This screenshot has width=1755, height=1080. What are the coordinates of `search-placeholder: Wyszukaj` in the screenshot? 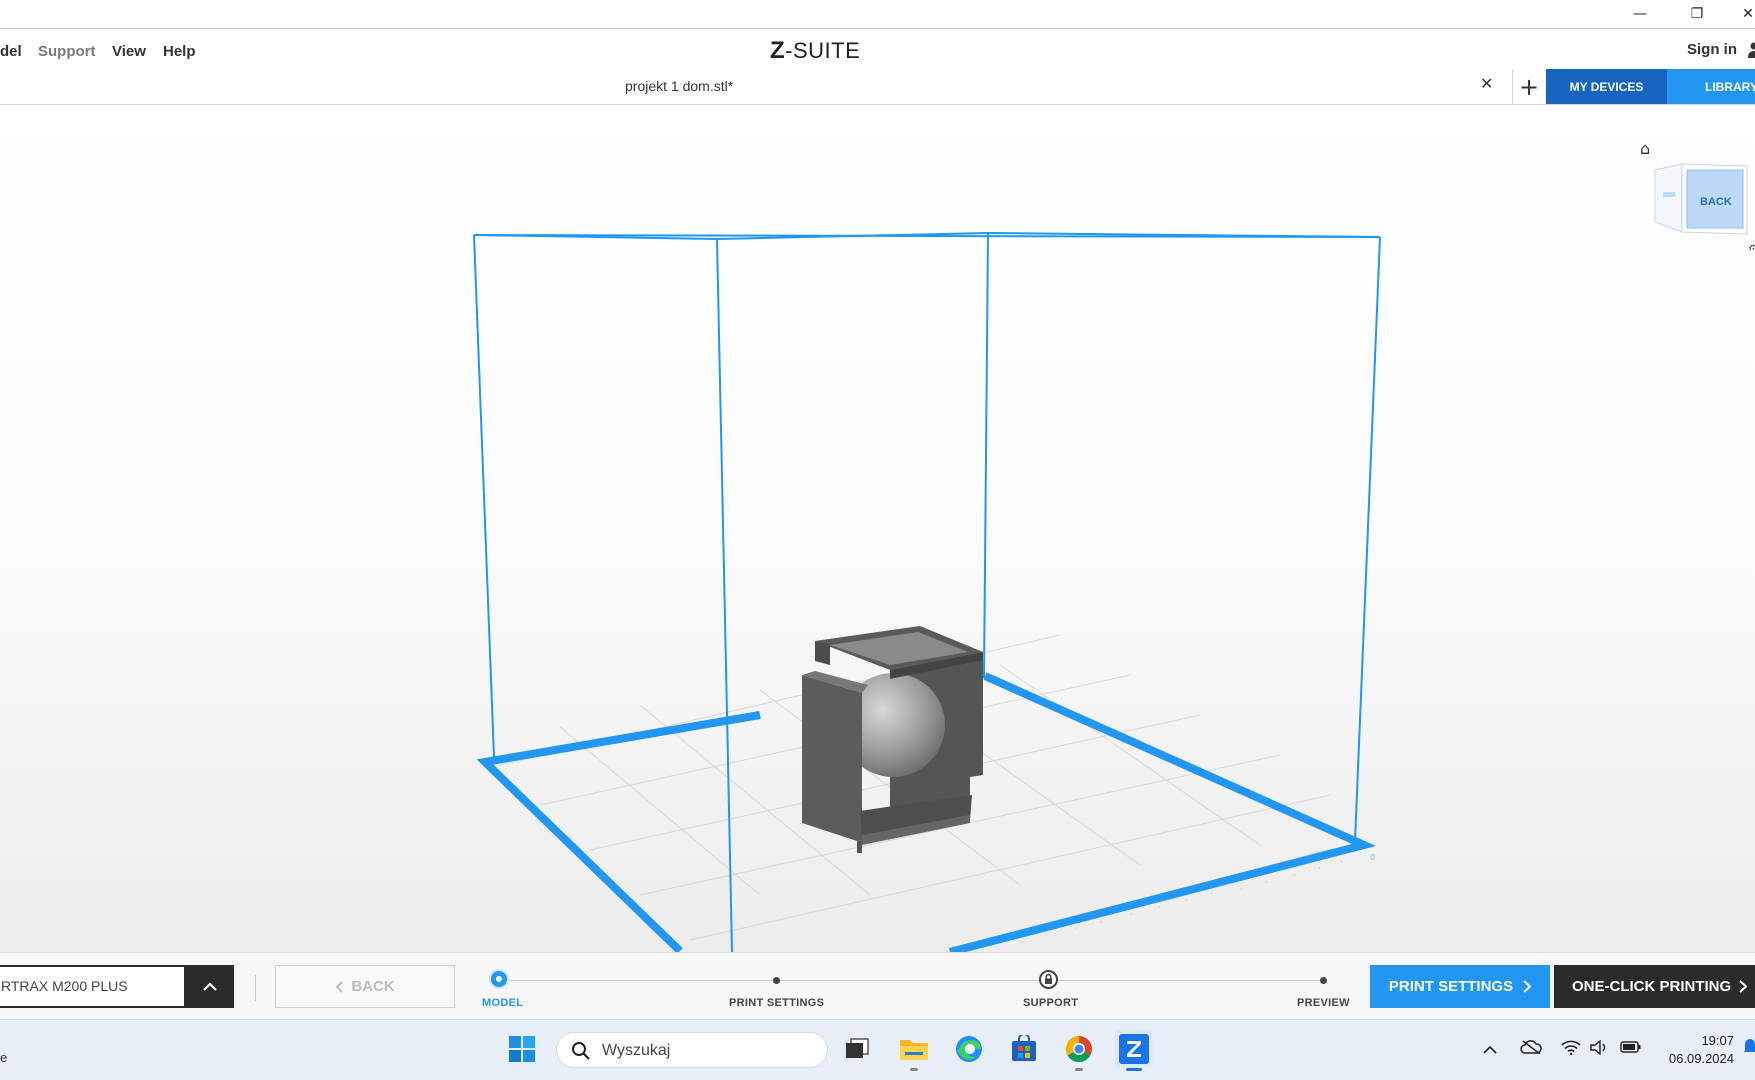 It's located at (636, 1051).